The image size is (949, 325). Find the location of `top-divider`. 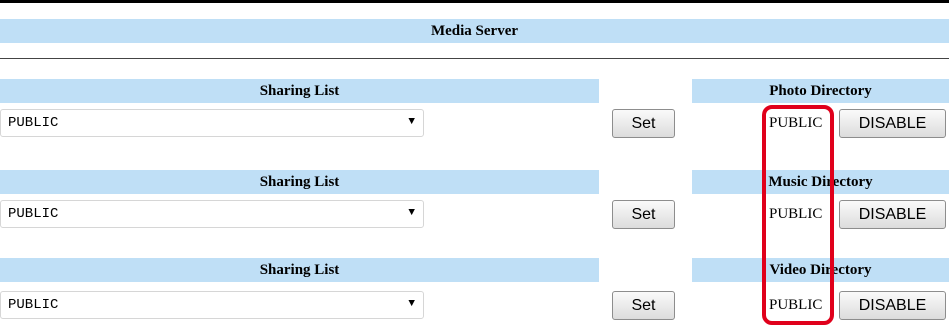

top-divider is located at coordinates (474, 1).